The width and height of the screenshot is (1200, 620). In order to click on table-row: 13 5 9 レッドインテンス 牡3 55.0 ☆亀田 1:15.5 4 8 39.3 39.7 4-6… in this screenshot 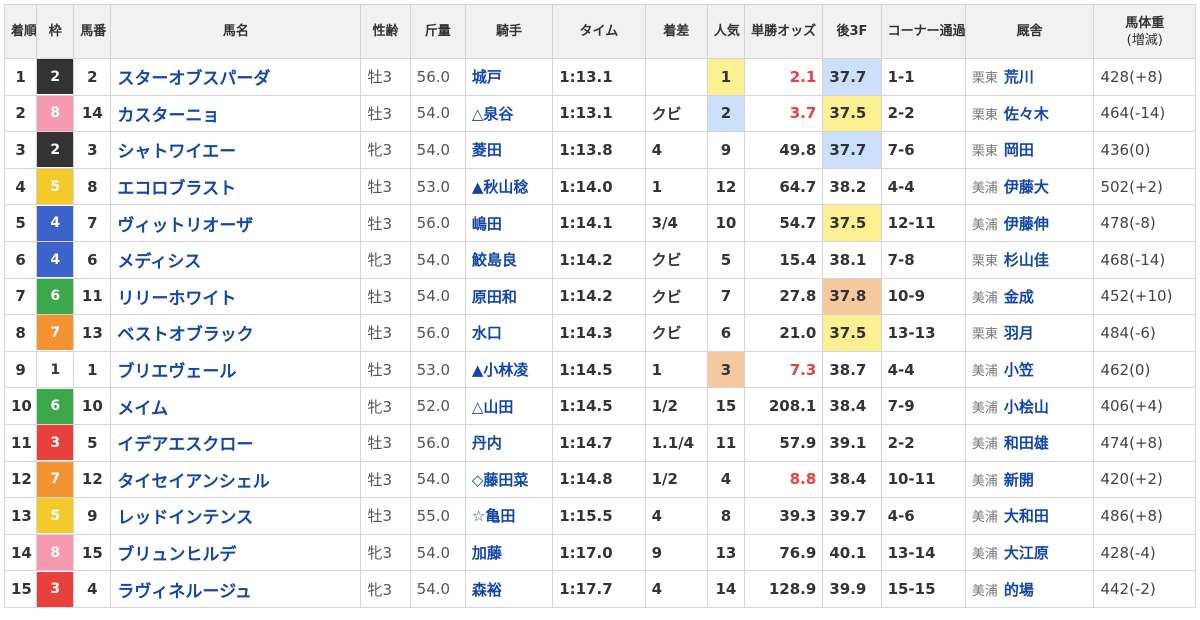, I will do `click(599, 516)`.